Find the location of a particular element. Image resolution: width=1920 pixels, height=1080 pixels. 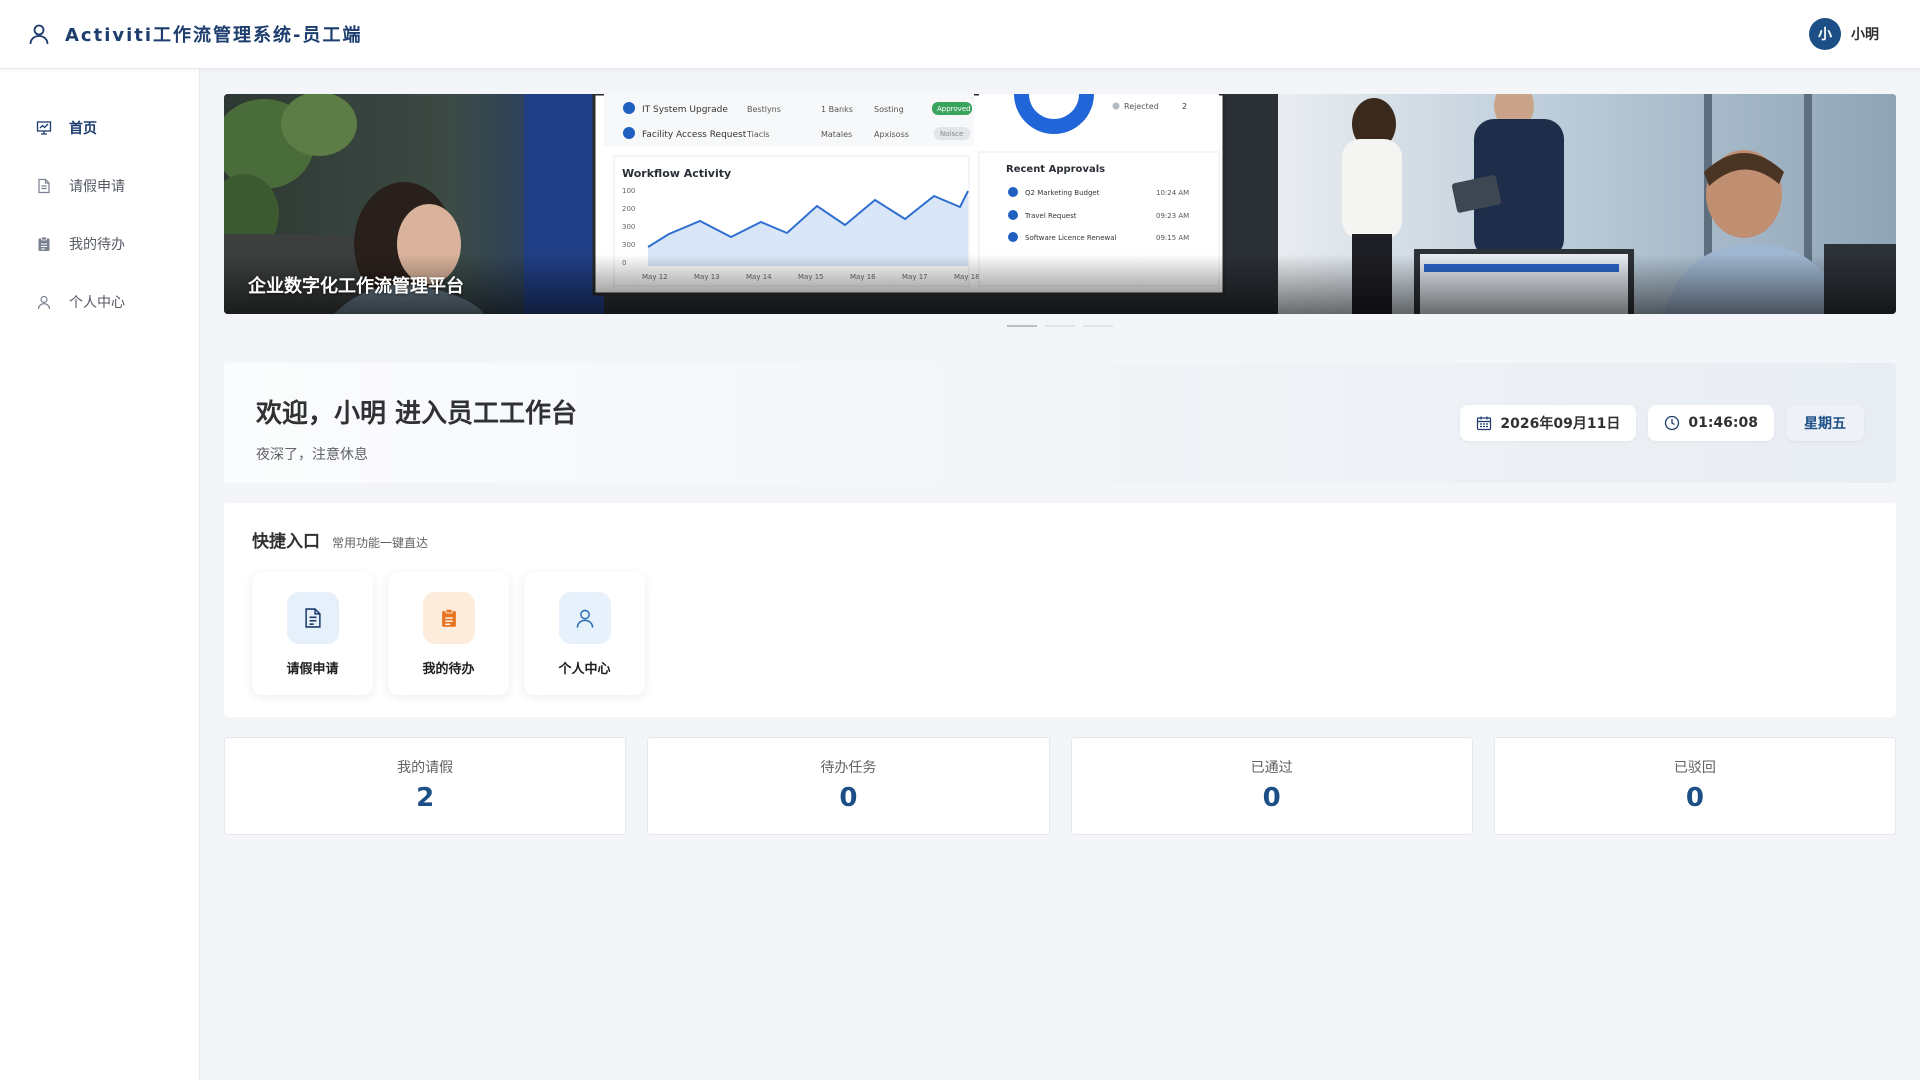

monitor-row-1-status: Approved is located at coordinates (954, 109).